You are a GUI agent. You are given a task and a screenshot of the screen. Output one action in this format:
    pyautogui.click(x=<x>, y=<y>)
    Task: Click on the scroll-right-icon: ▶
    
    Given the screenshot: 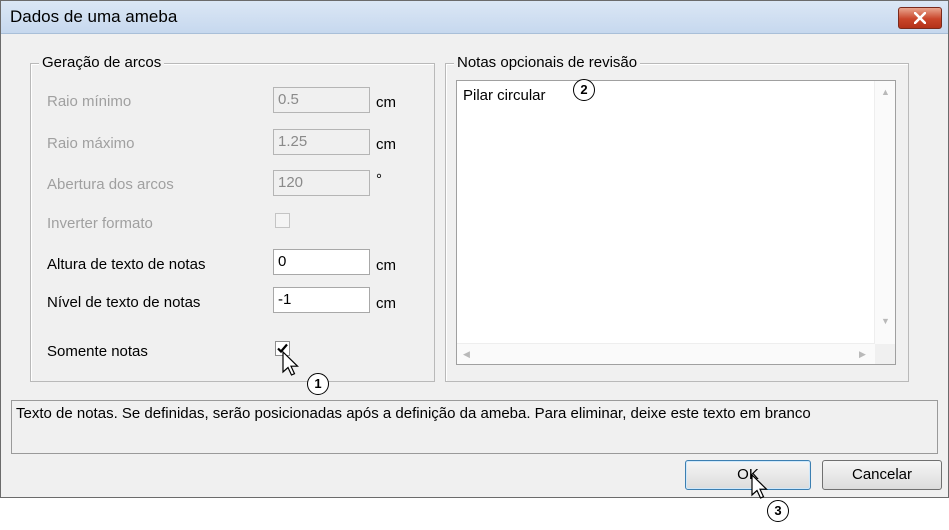 What is the action you would take?
    pyautogui.click(x=862, y=354)
    